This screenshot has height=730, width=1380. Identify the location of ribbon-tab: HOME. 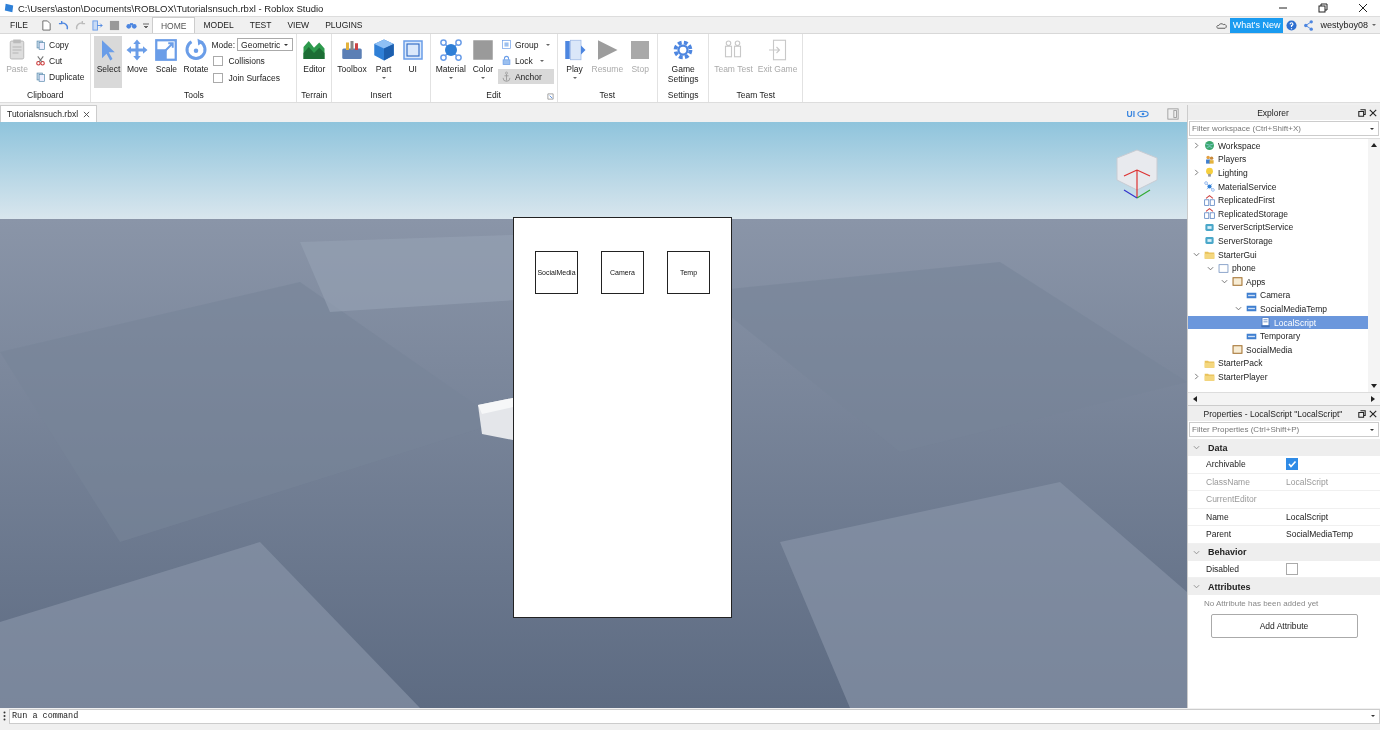
(173, 25).